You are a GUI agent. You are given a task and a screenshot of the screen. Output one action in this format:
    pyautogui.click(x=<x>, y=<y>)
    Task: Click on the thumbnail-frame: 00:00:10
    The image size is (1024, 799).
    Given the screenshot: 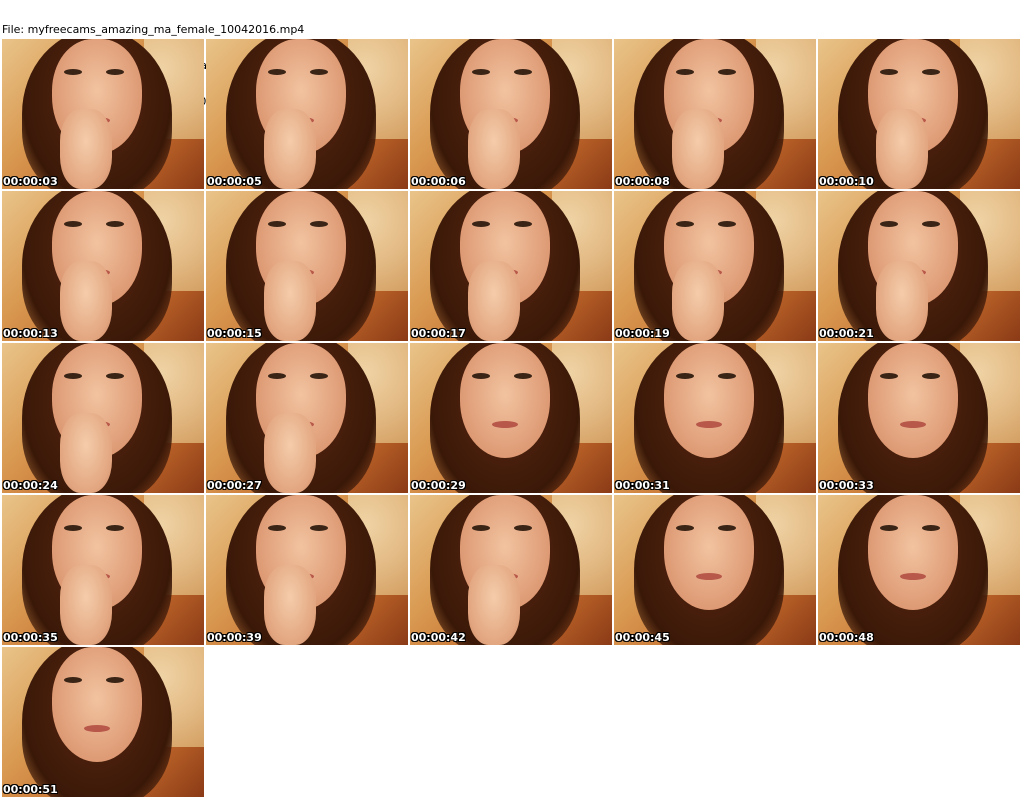 What is the action you would take?
    pyautogui.click(x=919, y=114)
    